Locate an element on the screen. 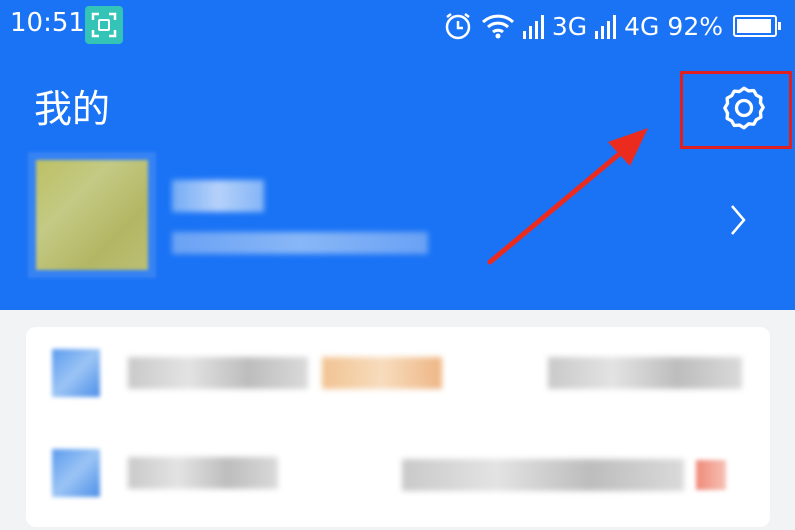  status-icons: 3G 4G 92% is located at coordinates (612, 26).